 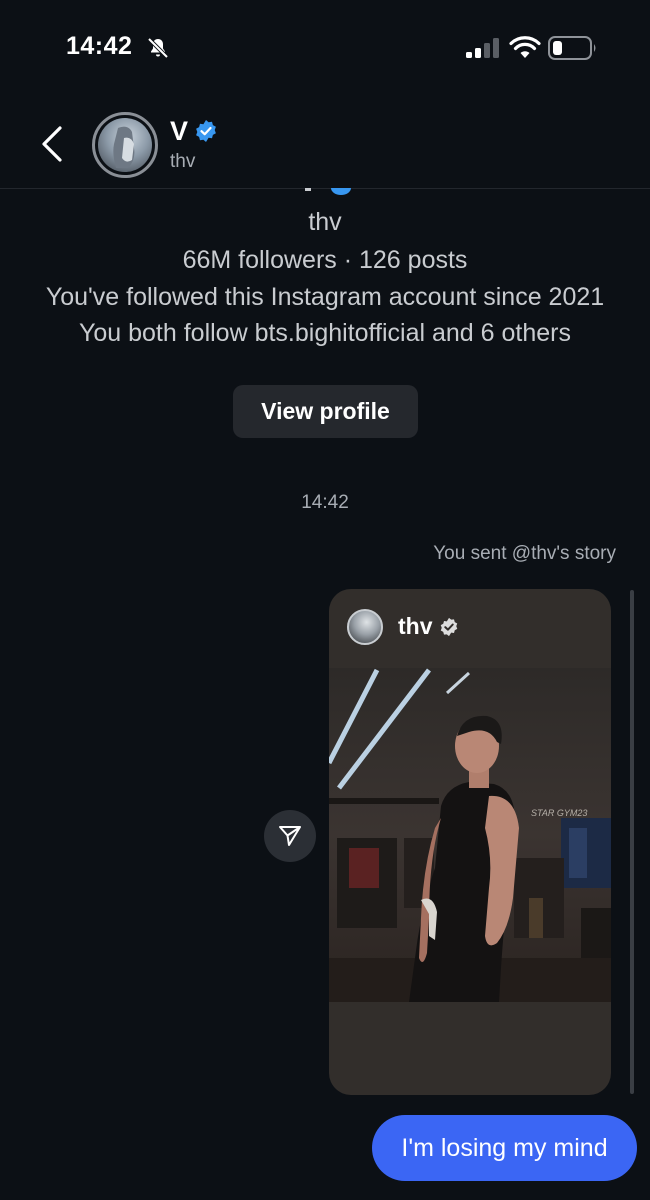 What do you see at coordinates (99, 46) in the screenshot?
I see `status-time: 14:42` at bounding box center [99, 46].